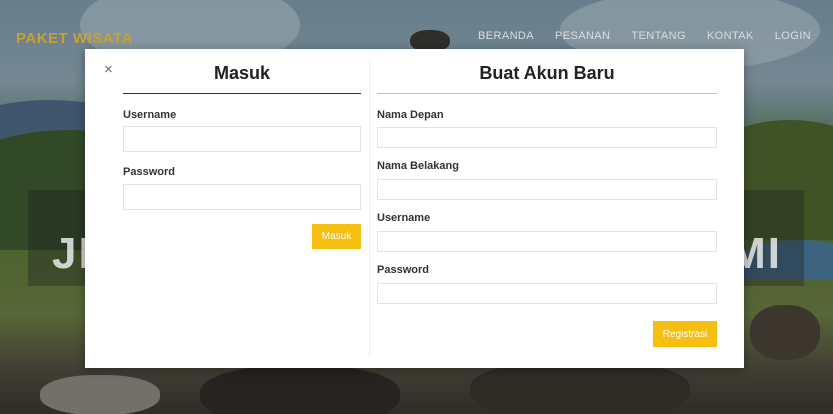  I want to click on register-title-underline, so click(547, 93).